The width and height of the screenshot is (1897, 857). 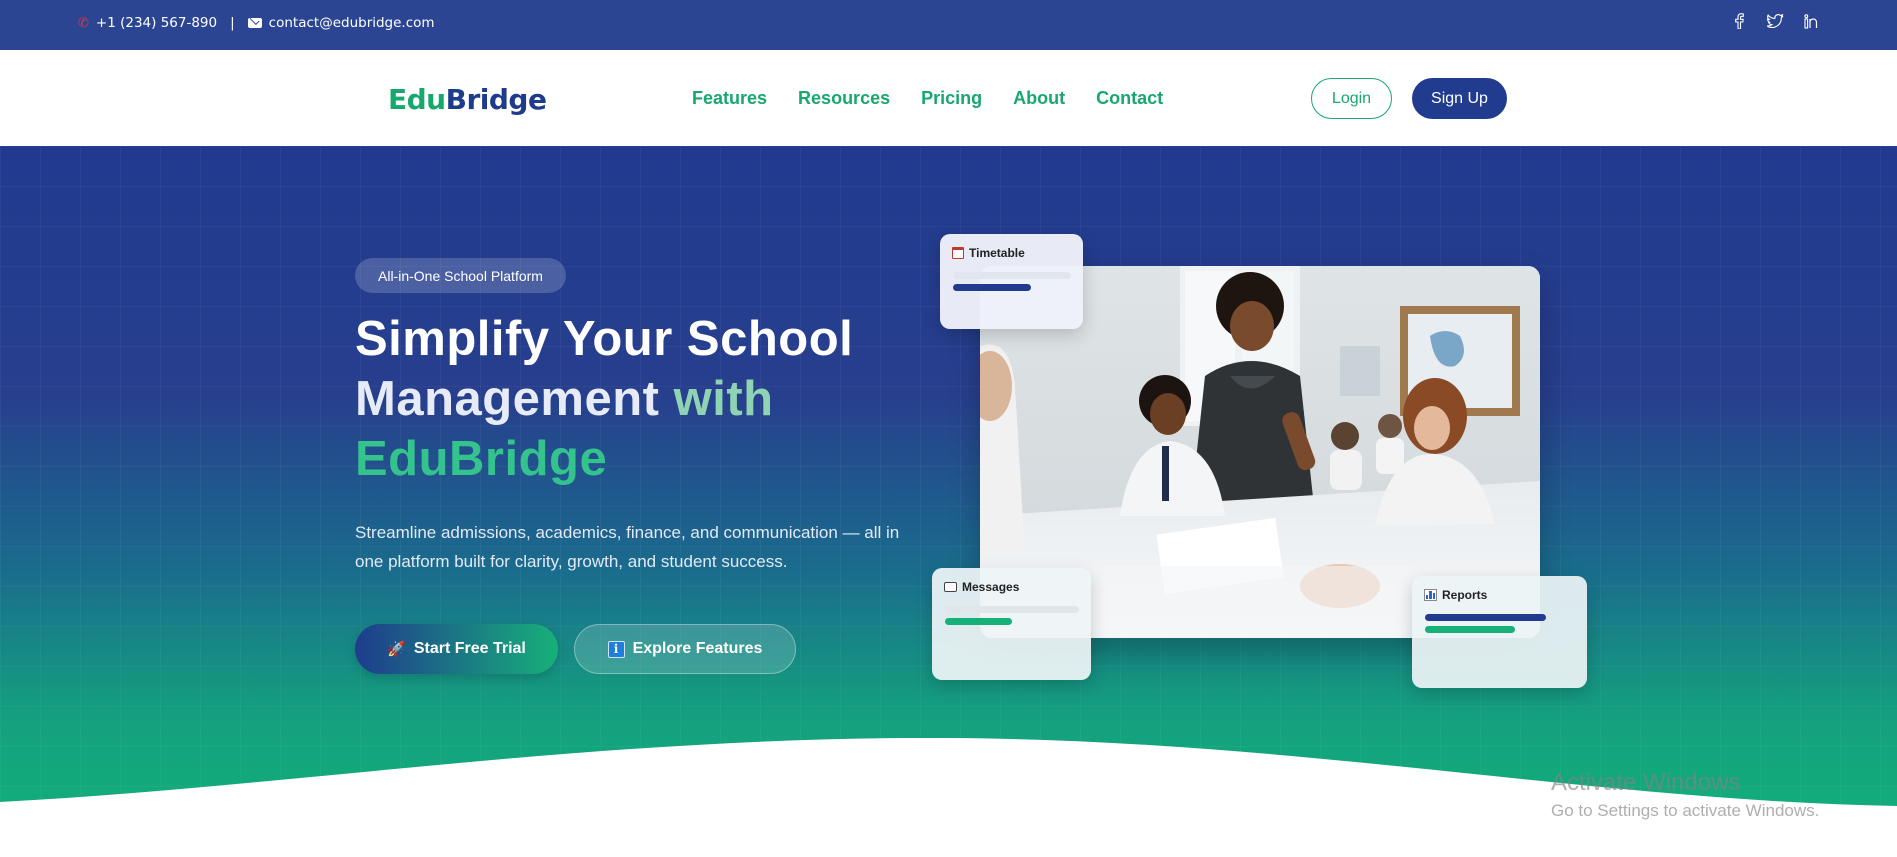 I want to click on mail-icon, so click(x=254, y=23).